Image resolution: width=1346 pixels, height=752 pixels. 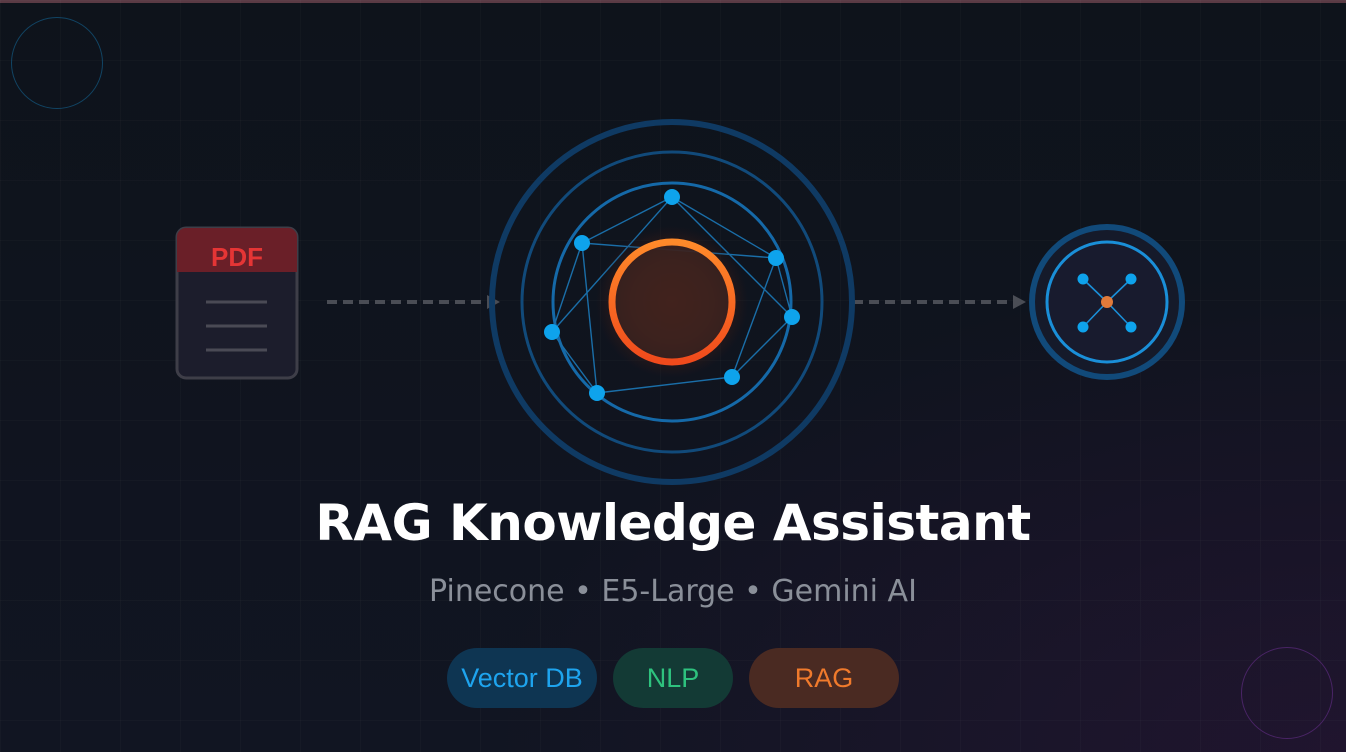 I want to click on pdf-label: PDF, so click(x=237, y=257).